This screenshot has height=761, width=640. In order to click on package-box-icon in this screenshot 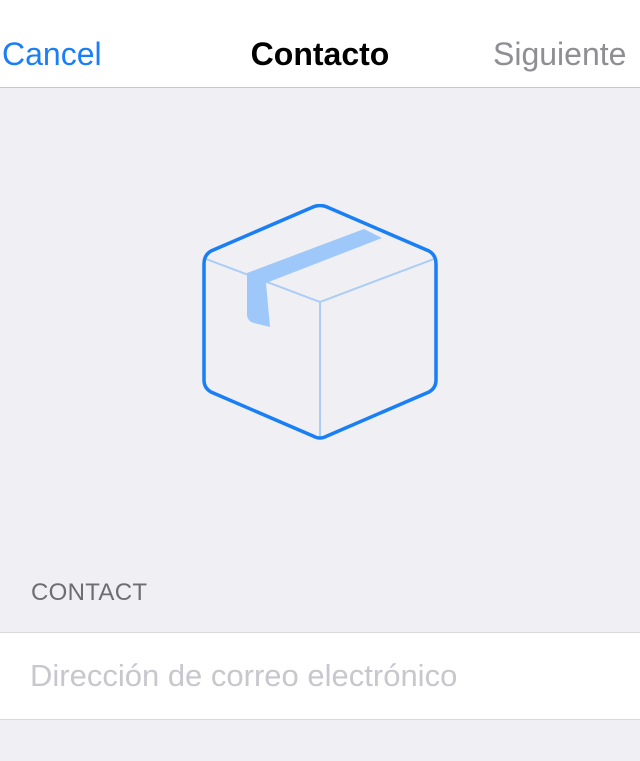, I will do `click(320, 322)`.